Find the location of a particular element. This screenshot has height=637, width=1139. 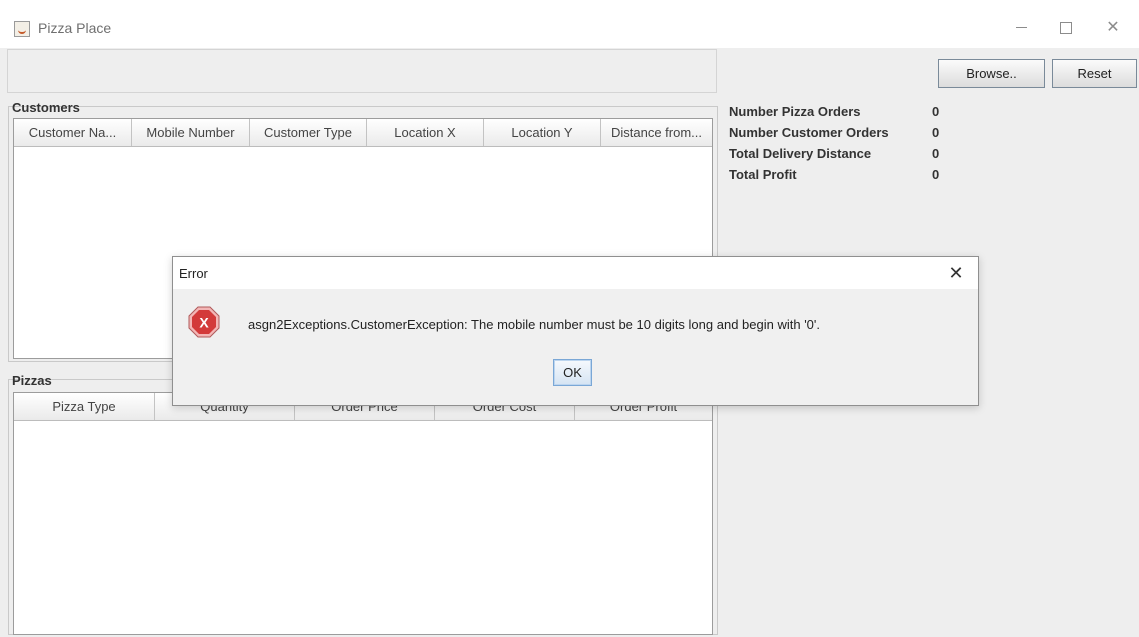

close-window-button: ✕ is located at coordinates (1113, 28).